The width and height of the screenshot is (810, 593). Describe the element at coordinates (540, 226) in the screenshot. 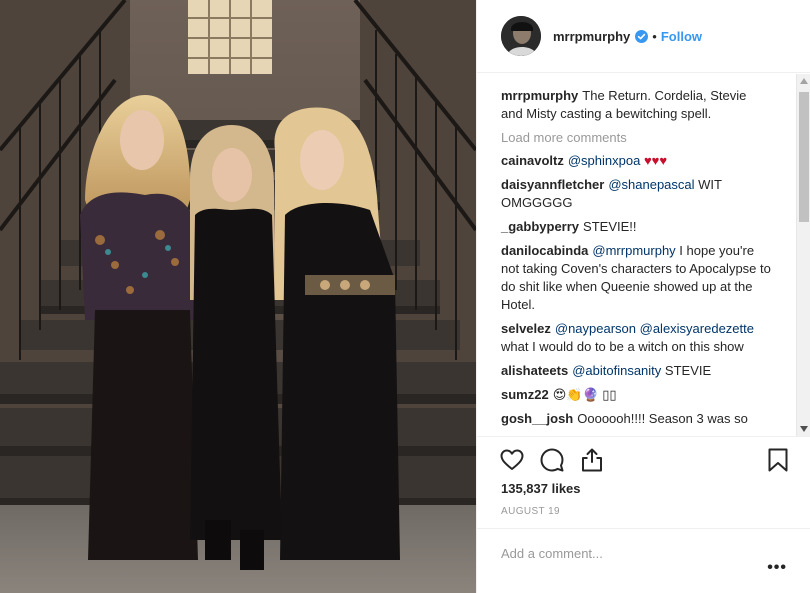

I see `comment-username: _gabbyperry` at that location.